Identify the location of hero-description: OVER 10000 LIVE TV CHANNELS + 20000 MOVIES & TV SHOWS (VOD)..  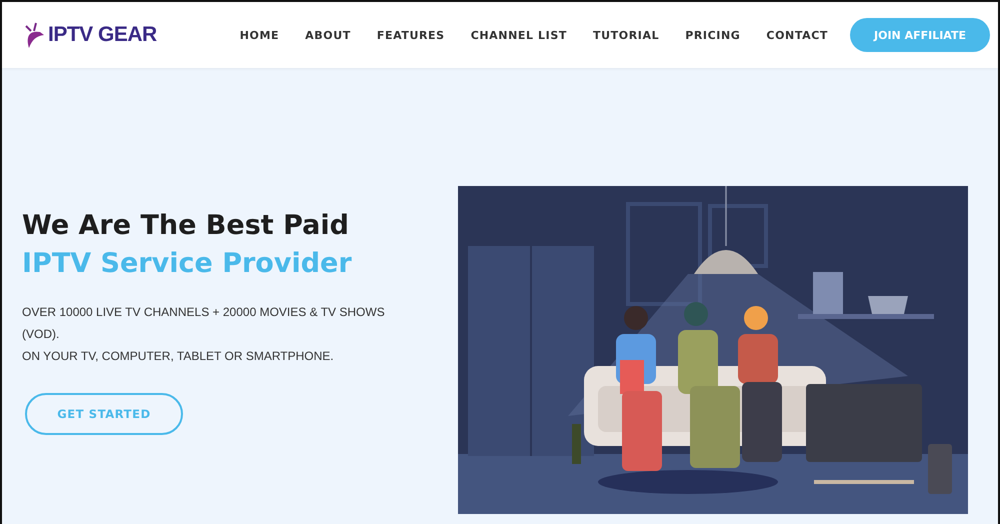
(204, 323).